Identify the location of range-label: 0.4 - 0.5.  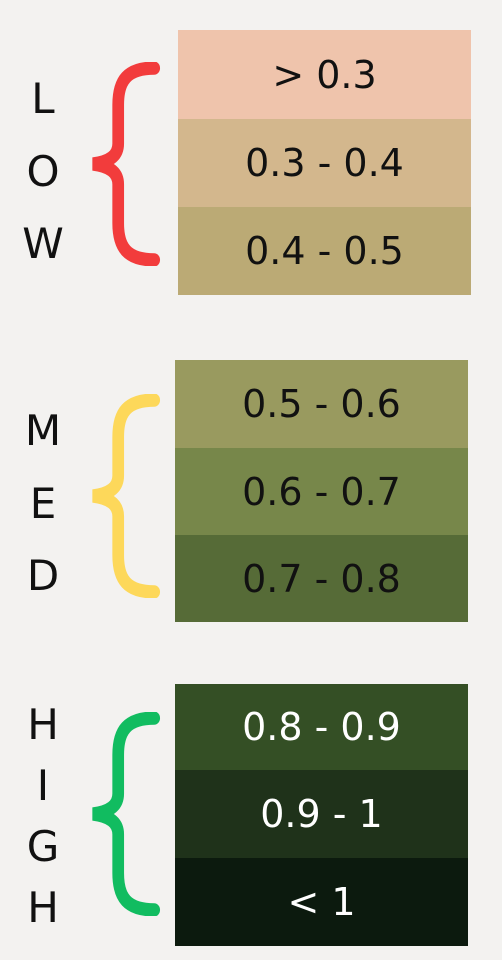
(324, 251).